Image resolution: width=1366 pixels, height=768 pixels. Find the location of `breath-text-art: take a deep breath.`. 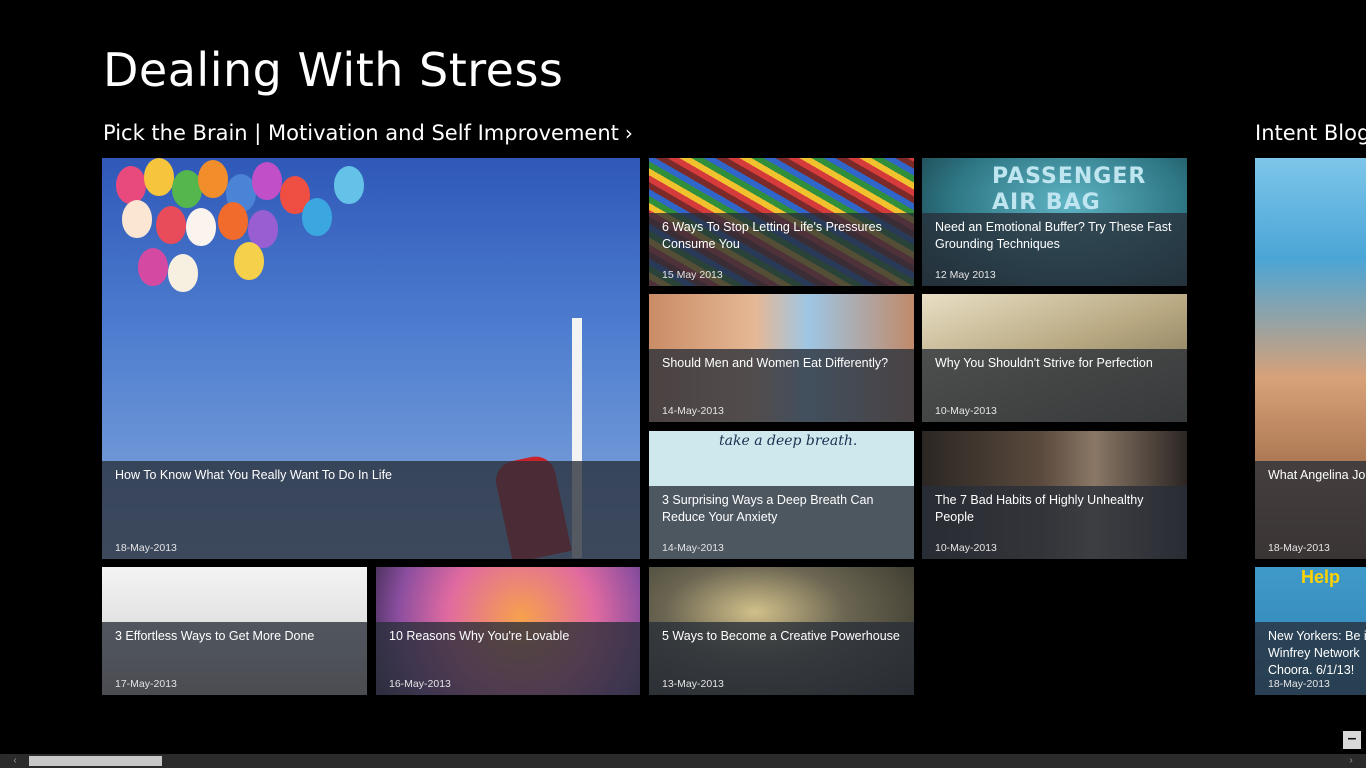

breath-text-art: take a deep breath. is located at coordinates (788, 441).